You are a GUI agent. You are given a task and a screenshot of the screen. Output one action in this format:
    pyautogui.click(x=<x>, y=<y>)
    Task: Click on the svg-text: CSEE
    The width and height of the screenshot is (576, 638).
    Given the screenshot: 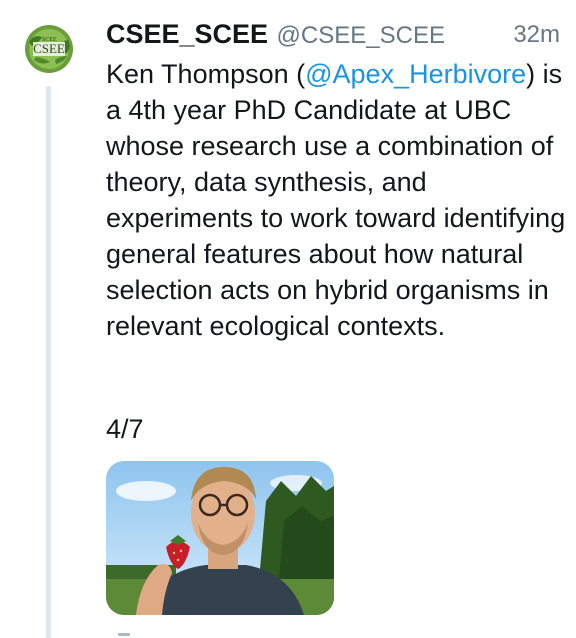 What is the action you would take?
    pyautogui.click(x=49, y=48)
    